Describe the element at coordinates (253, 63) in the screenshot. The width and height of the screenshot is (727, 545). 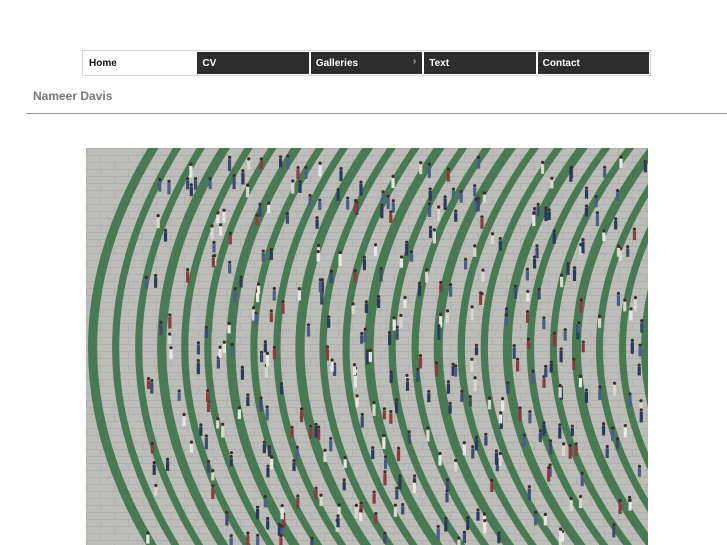
I see `nav-item-cv: CV` at that location.